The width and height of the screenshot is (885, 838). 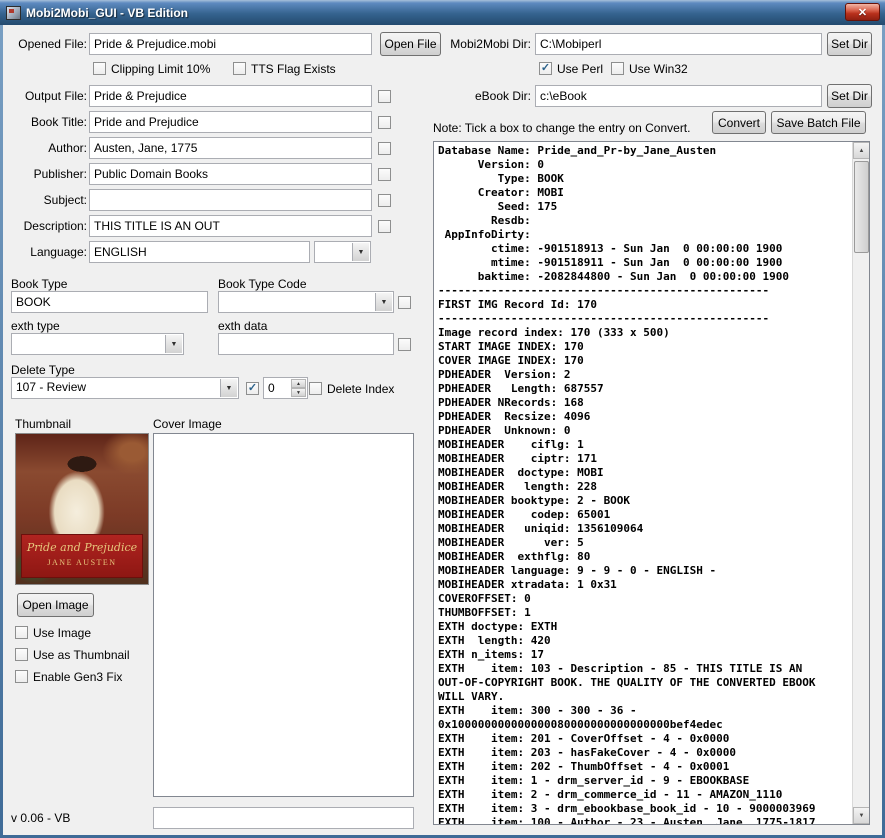 What do you see at coordinates (41, 818) in the screenshot?
I see `version-label: v 0.06 - VB` at bounding box center [41, 818].